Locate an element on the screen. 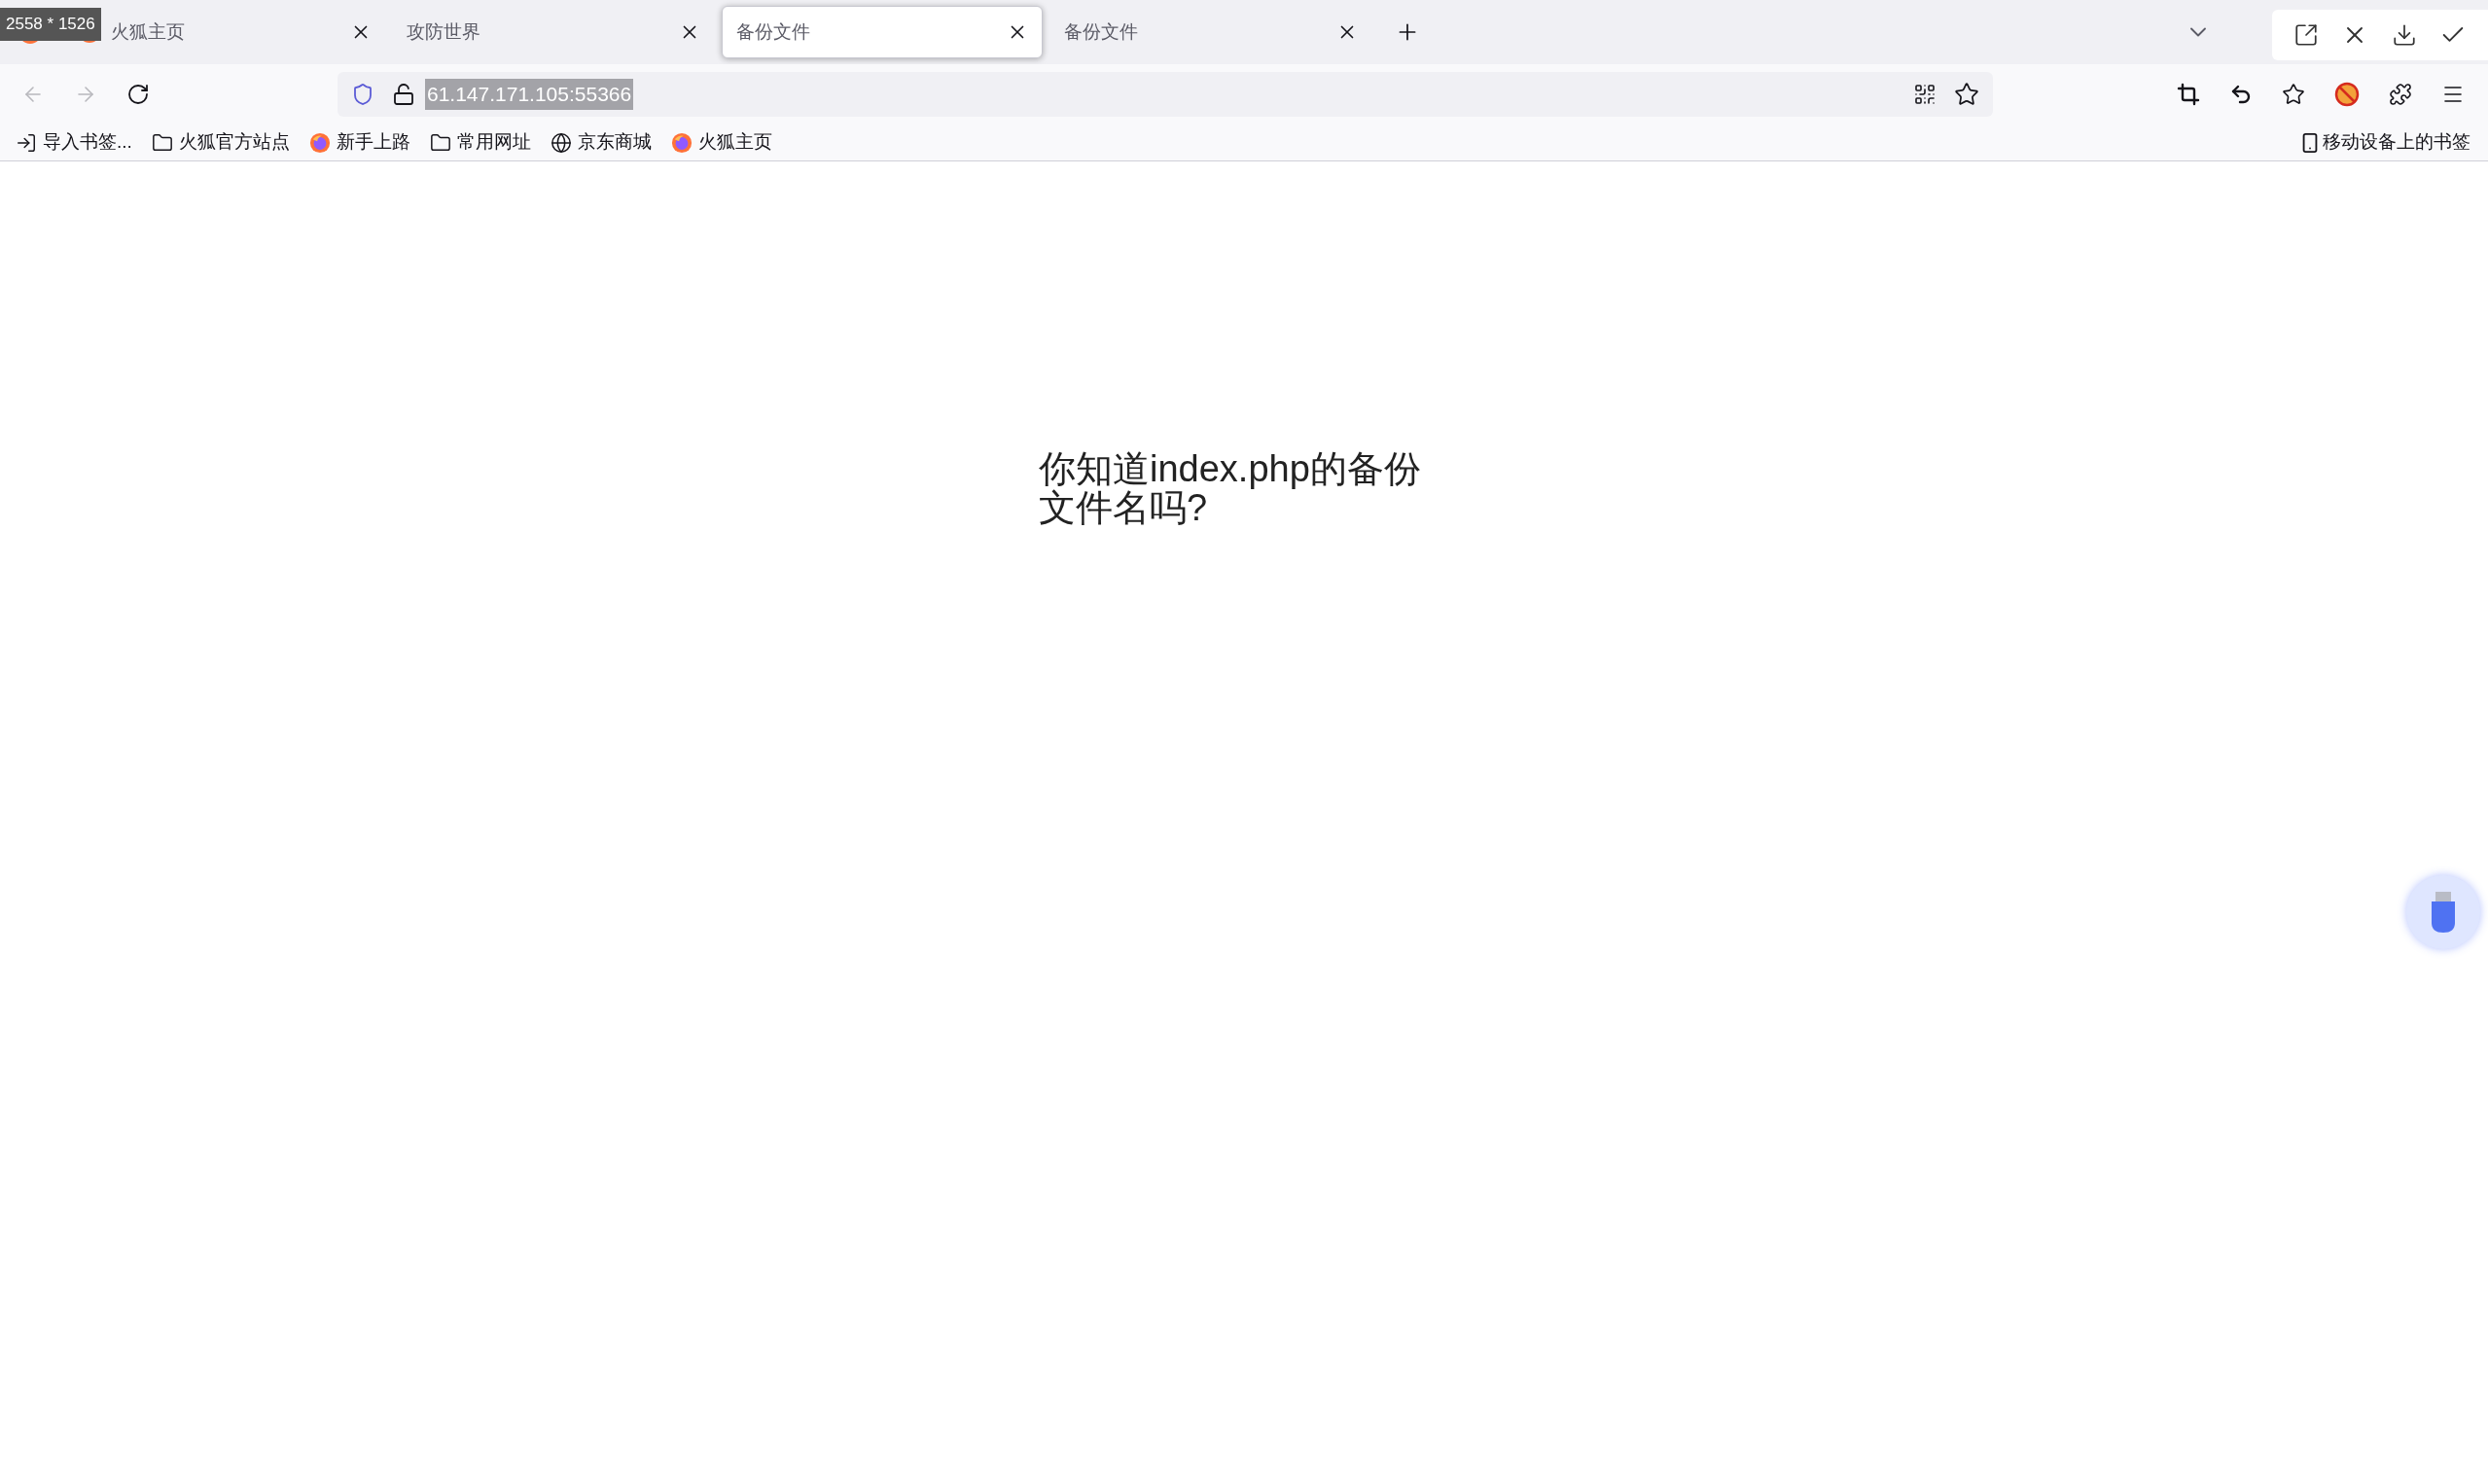 Image resolution: width=2488 pixels, height=1484 pixels. capture-size-tooltip: 2558 * 1526 is located at coordinates (51, 25).